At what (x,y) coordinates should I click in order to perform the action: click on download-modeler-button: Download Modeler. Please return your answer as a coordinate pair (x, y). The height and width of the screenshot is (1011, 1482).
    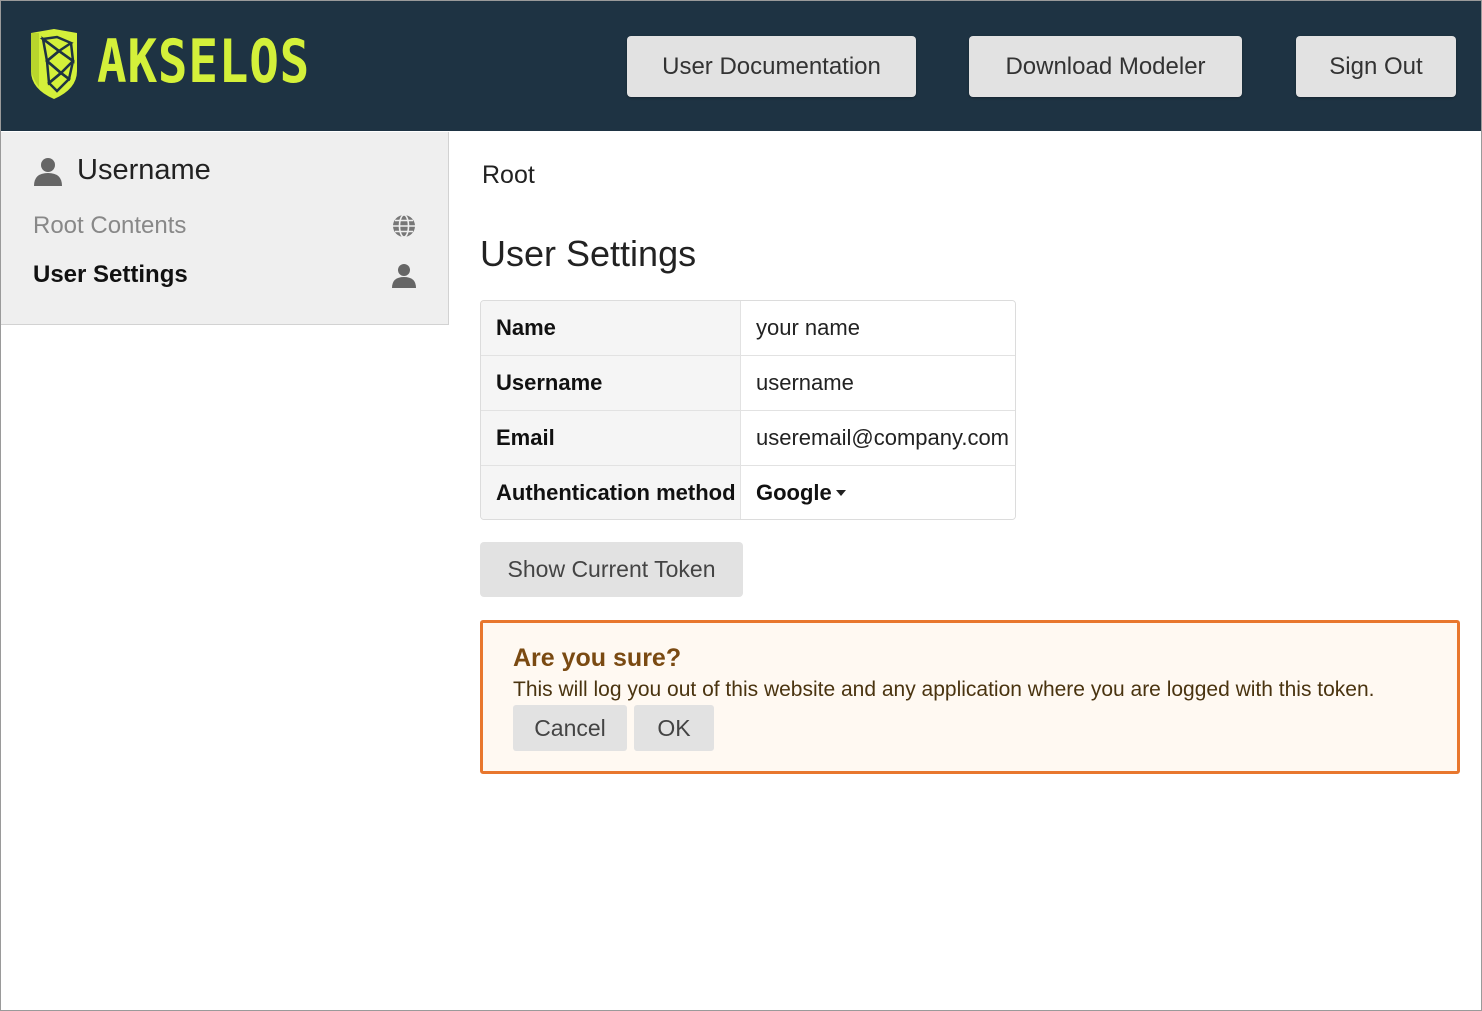
    Looking at the image, I should click on (1105, 66).